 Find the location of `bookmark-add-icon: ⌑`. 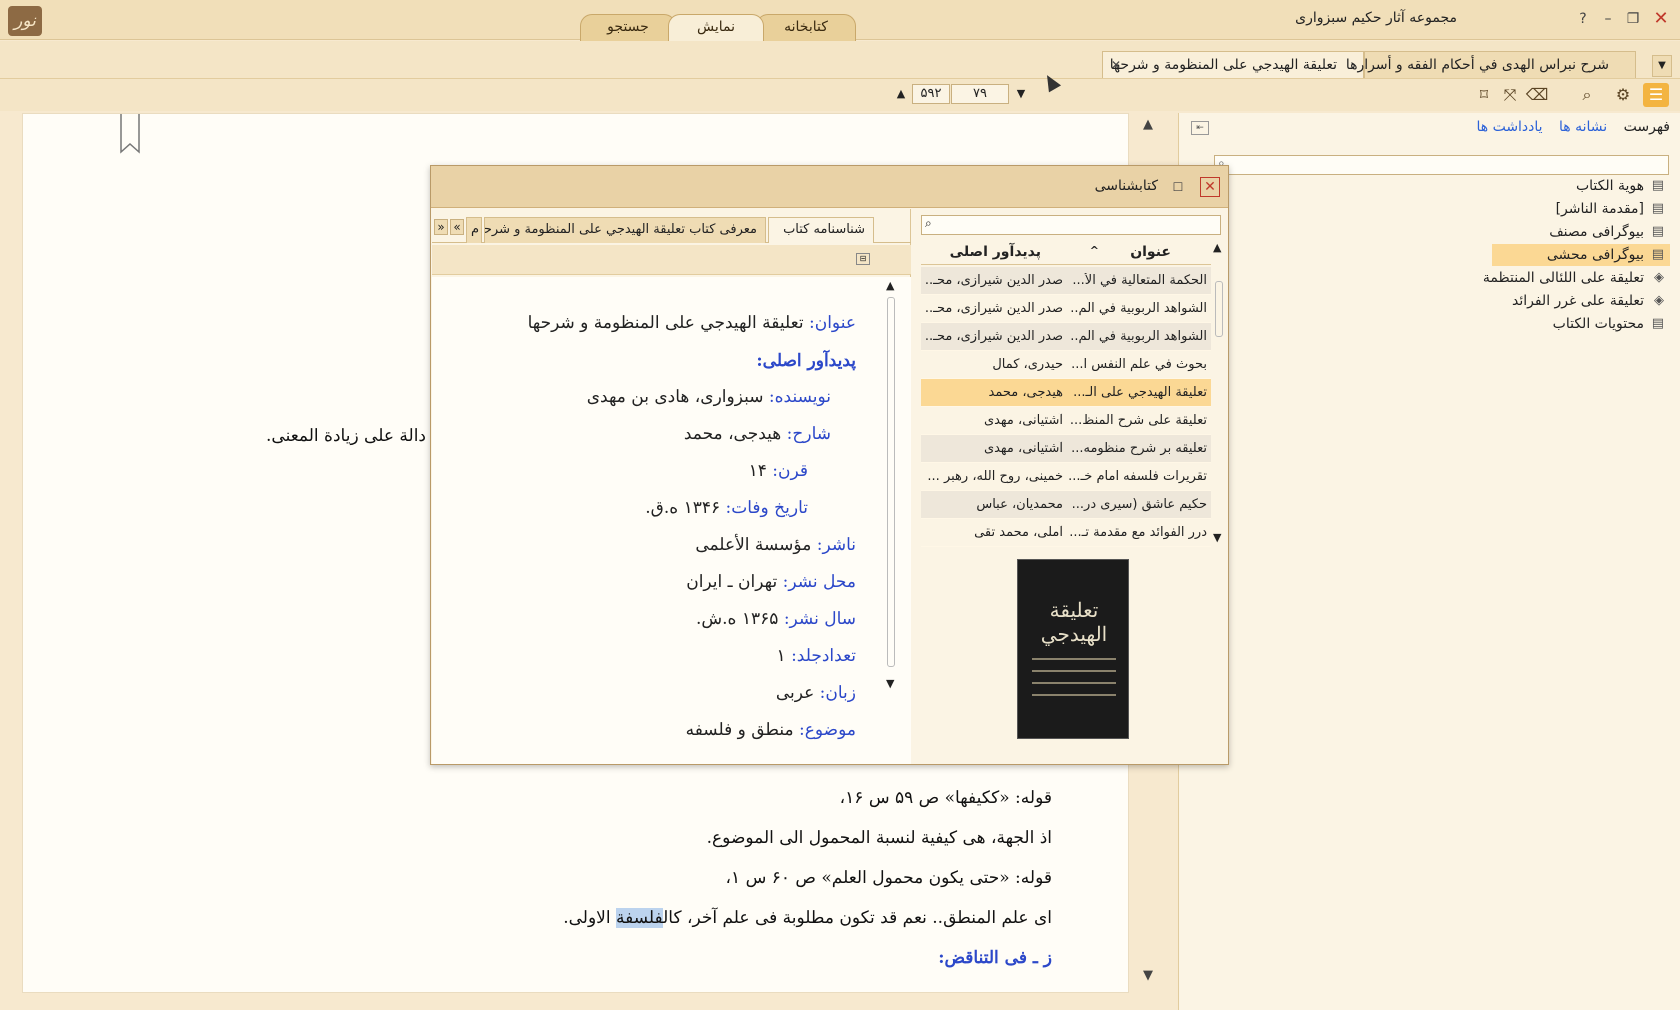

bookmark-add-icon: ⌑ is located at coordinates (1484, 95).